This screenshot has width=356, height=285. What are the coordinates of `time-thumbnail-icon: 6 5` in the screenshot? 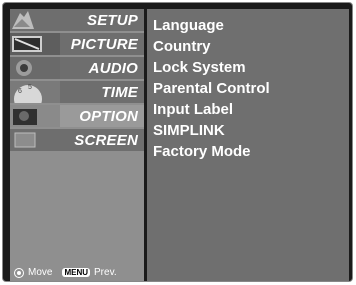 It's located at (35, 92).